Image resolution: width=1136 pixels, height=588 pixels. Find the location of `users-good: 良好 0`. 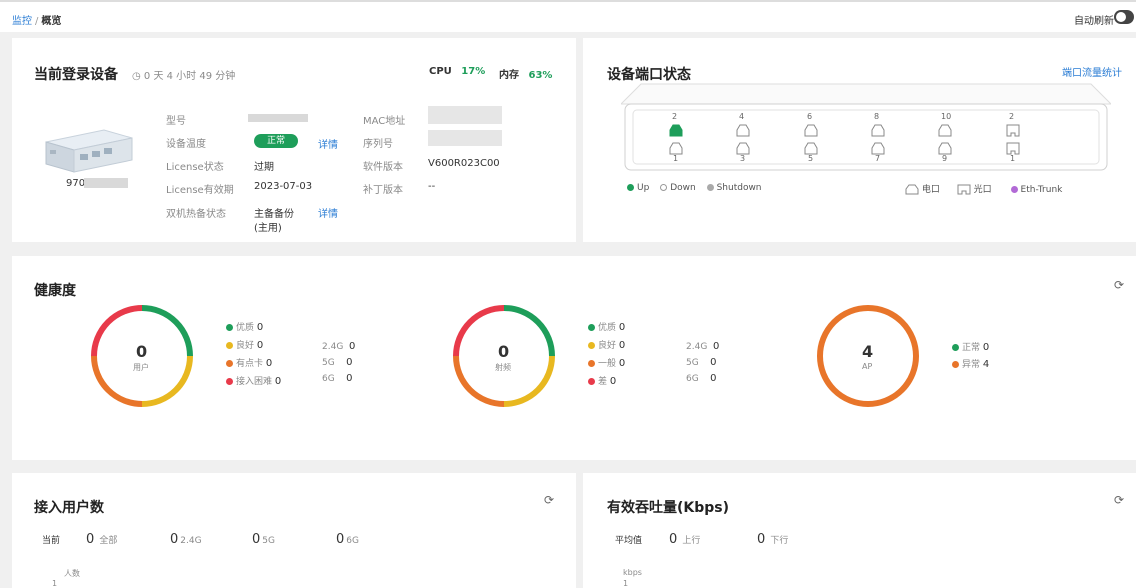

users-good: 良好 0 is located at coordinates (244, 344).